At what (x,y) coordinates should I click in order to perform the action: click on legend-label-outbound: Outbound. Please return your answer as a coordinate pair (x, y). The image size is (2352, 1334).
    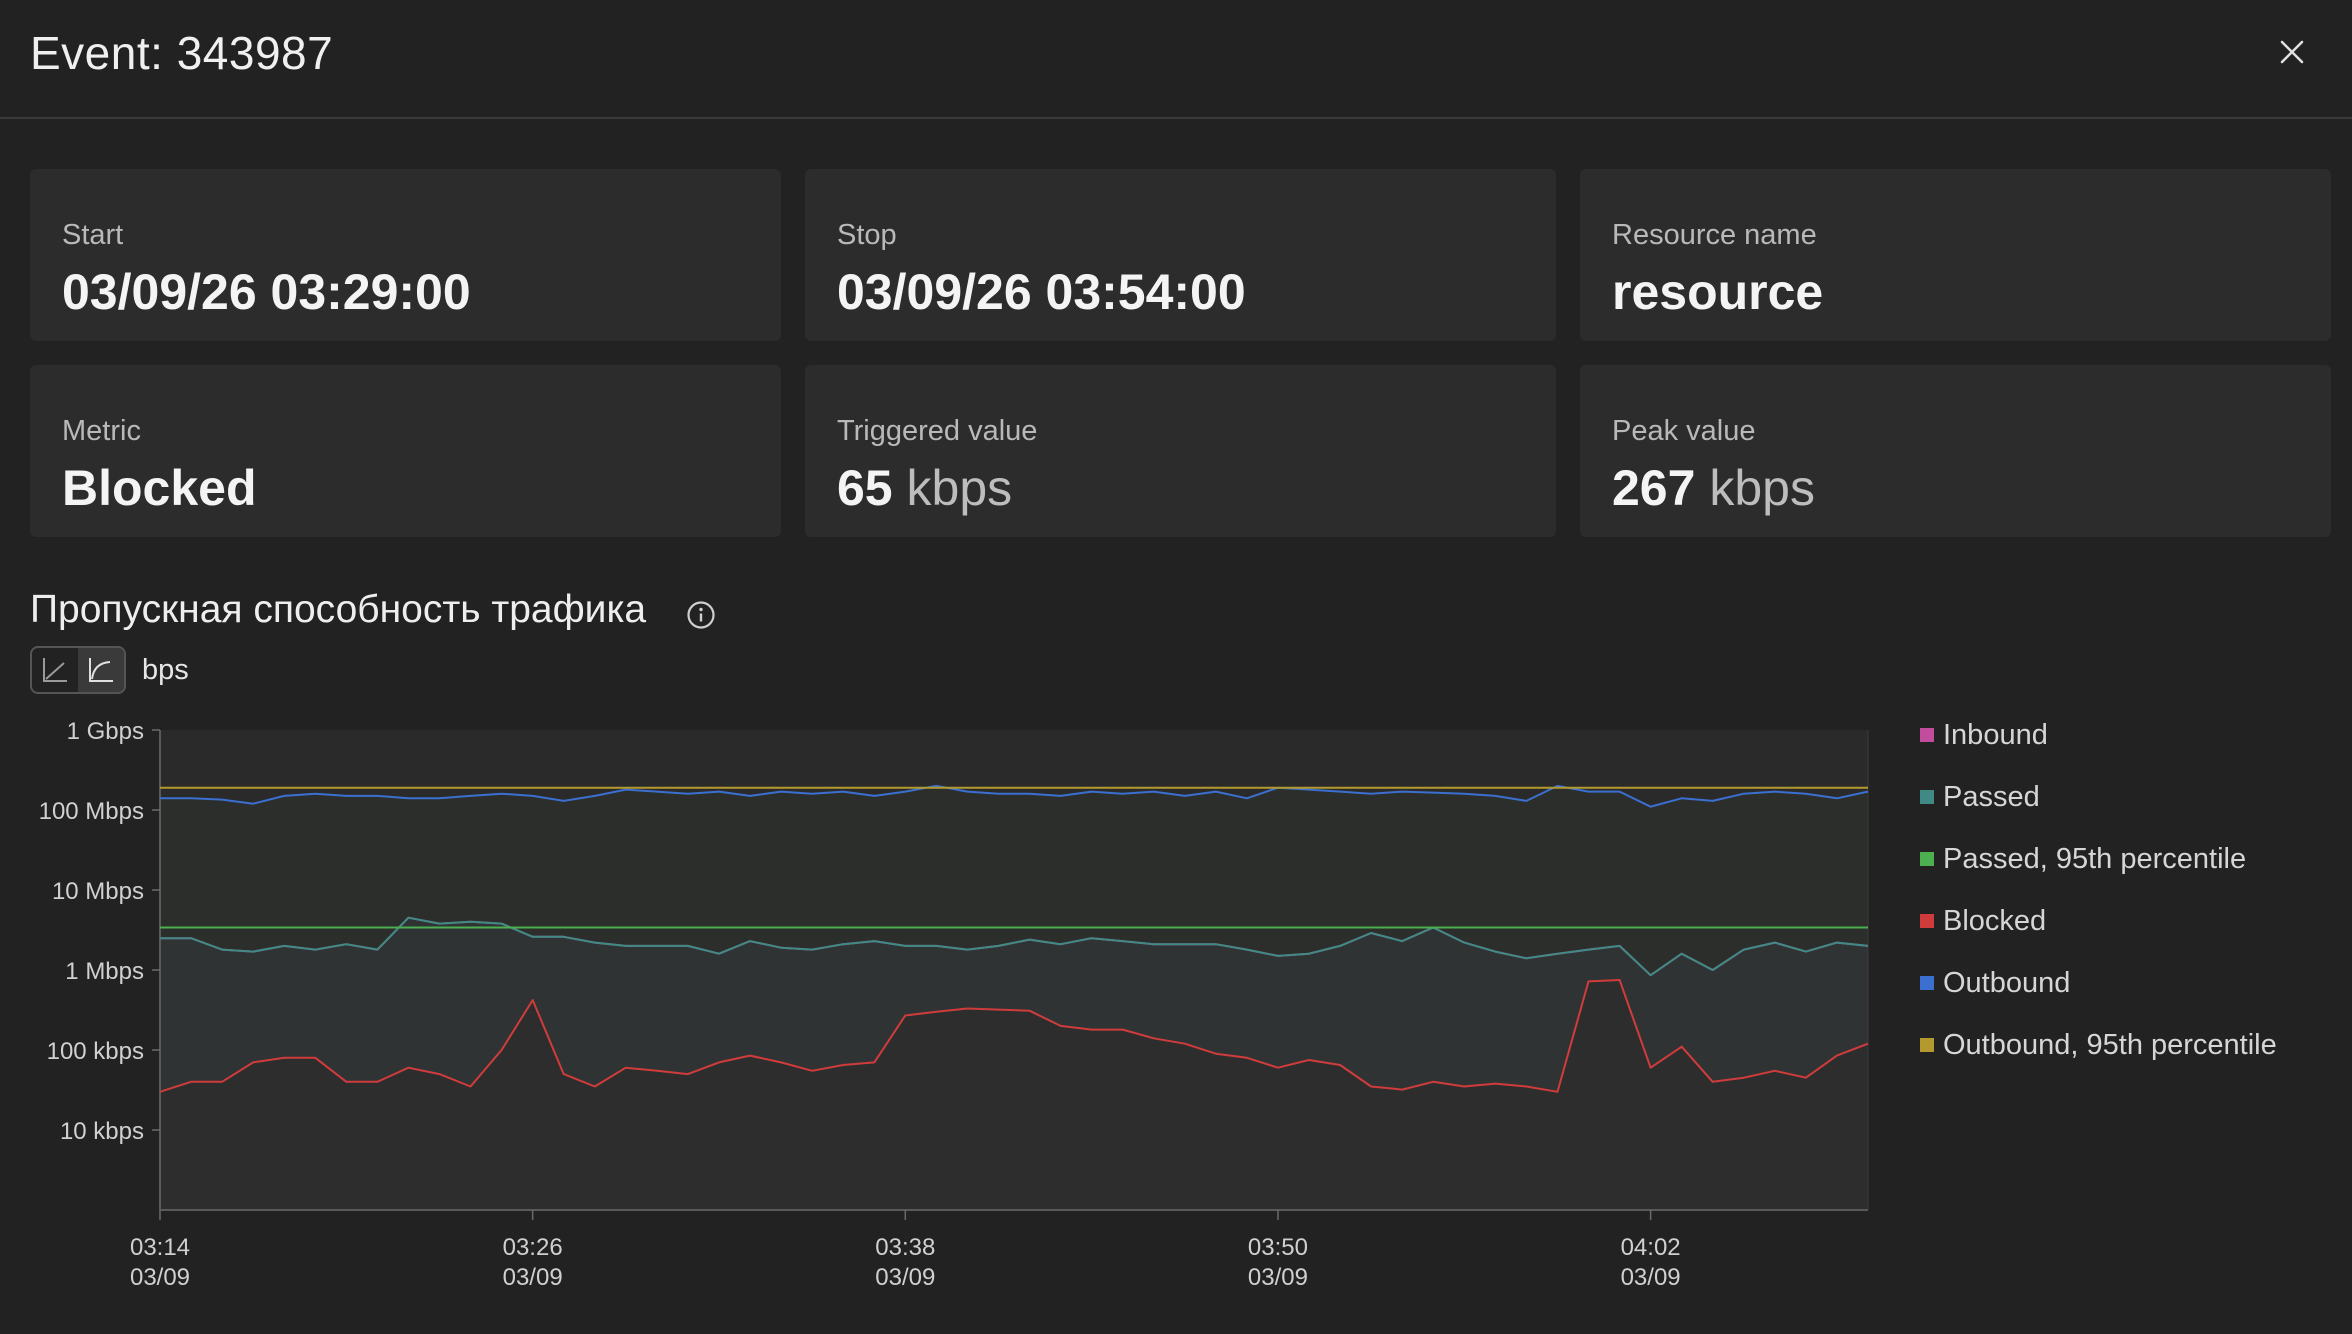
    Looking at the image, I should click on (2007, 982).